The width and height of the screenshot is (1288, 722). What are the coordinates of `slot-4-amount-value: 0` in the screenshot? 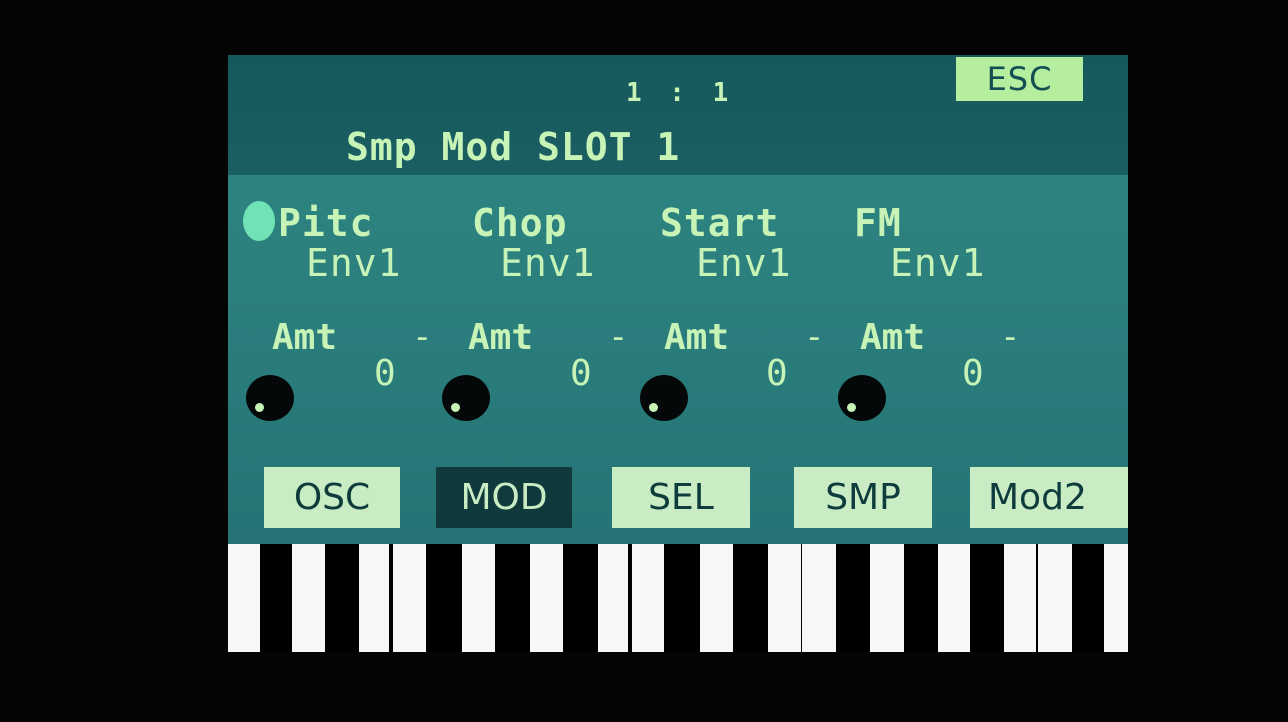 It's located at (973, 373).